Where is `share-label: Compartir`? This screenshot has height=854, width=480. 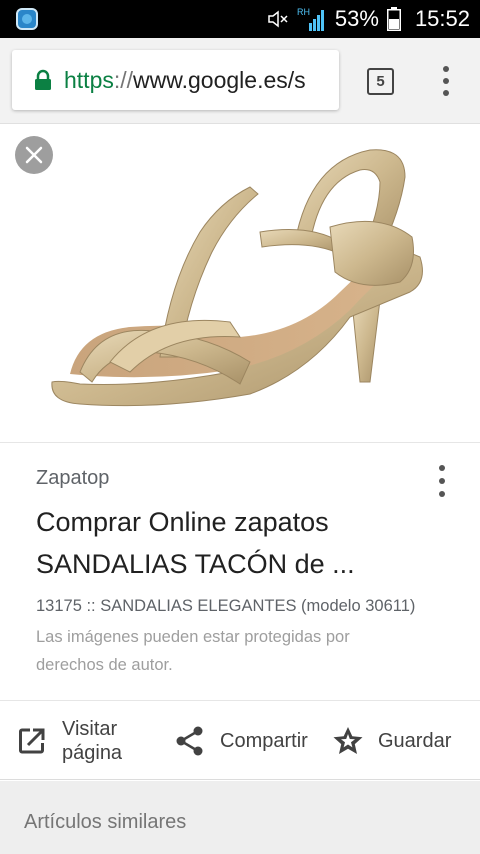 share-label: Compartir is located at coordinates (264, 741).